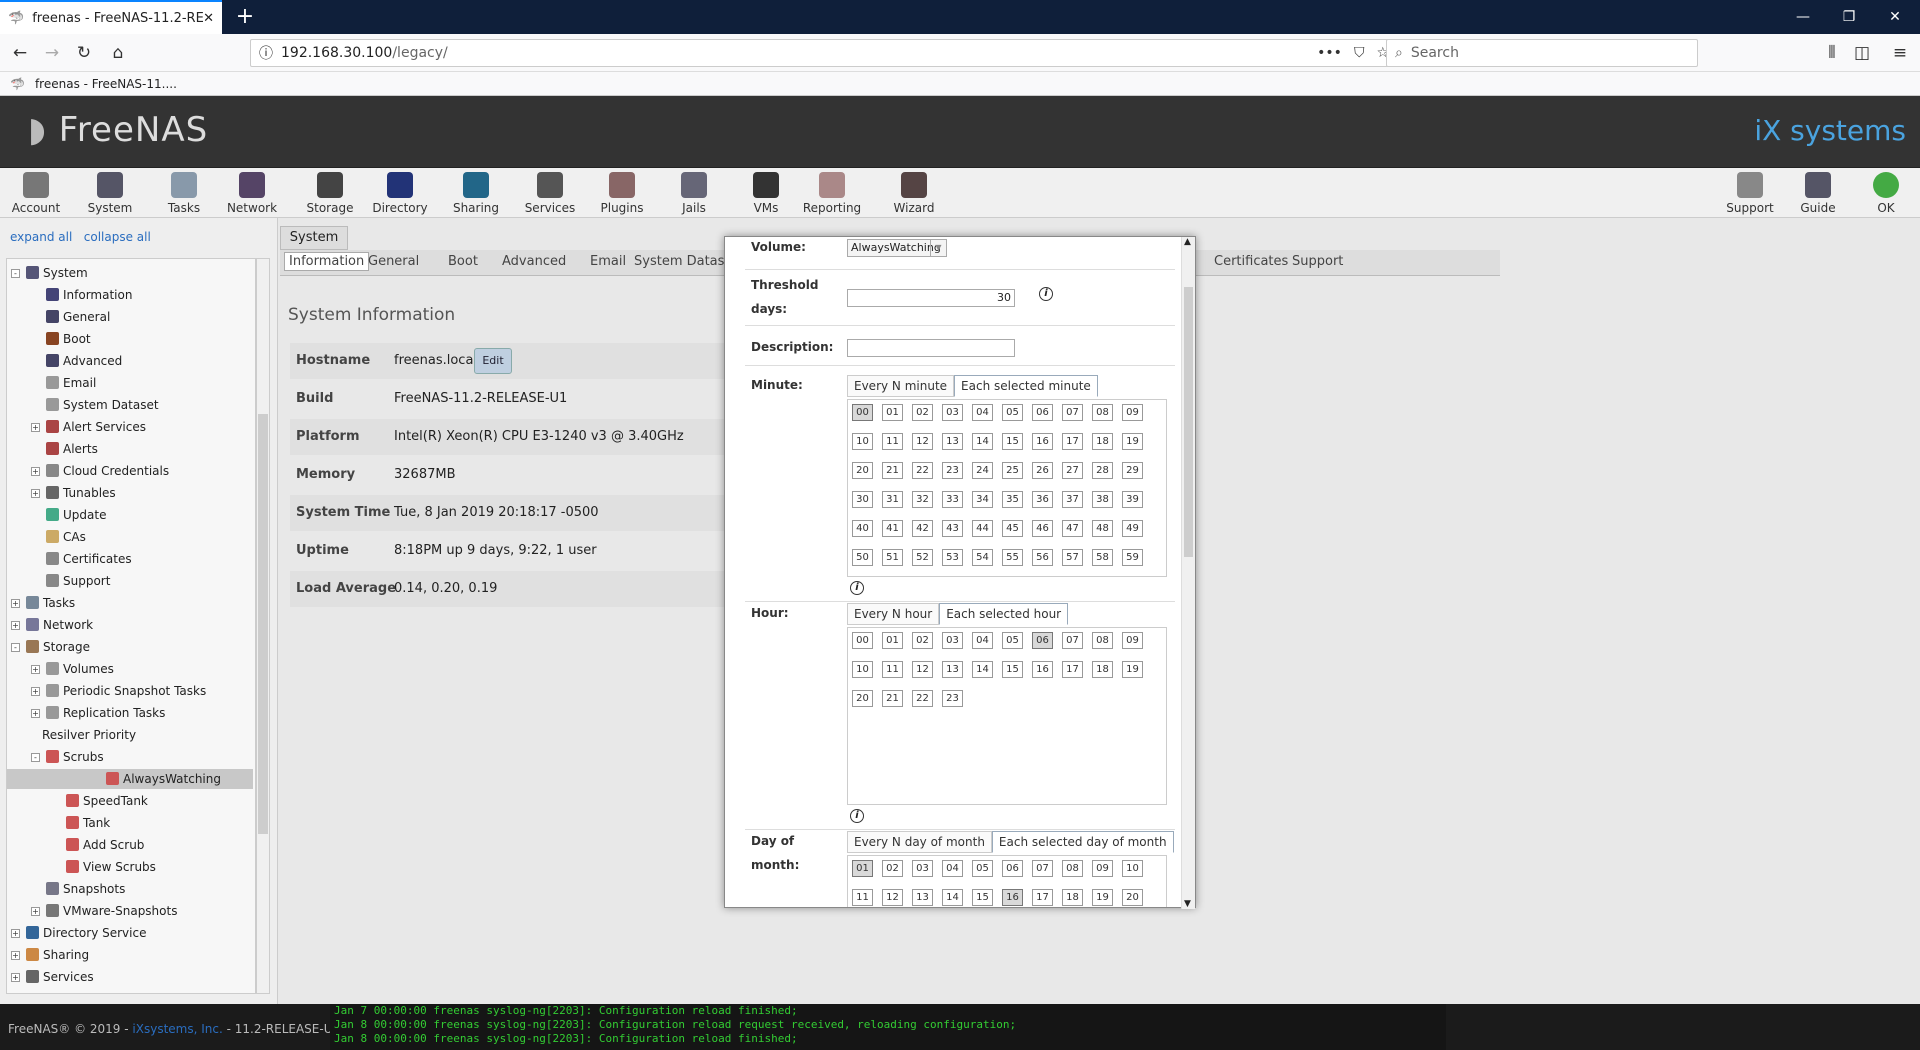 Image resolution: width=1920 pixels, height=1050 pixels. Describe the element at coordinates (952, 528) in the screenshot. I see `minute-cell: 43` at that location.